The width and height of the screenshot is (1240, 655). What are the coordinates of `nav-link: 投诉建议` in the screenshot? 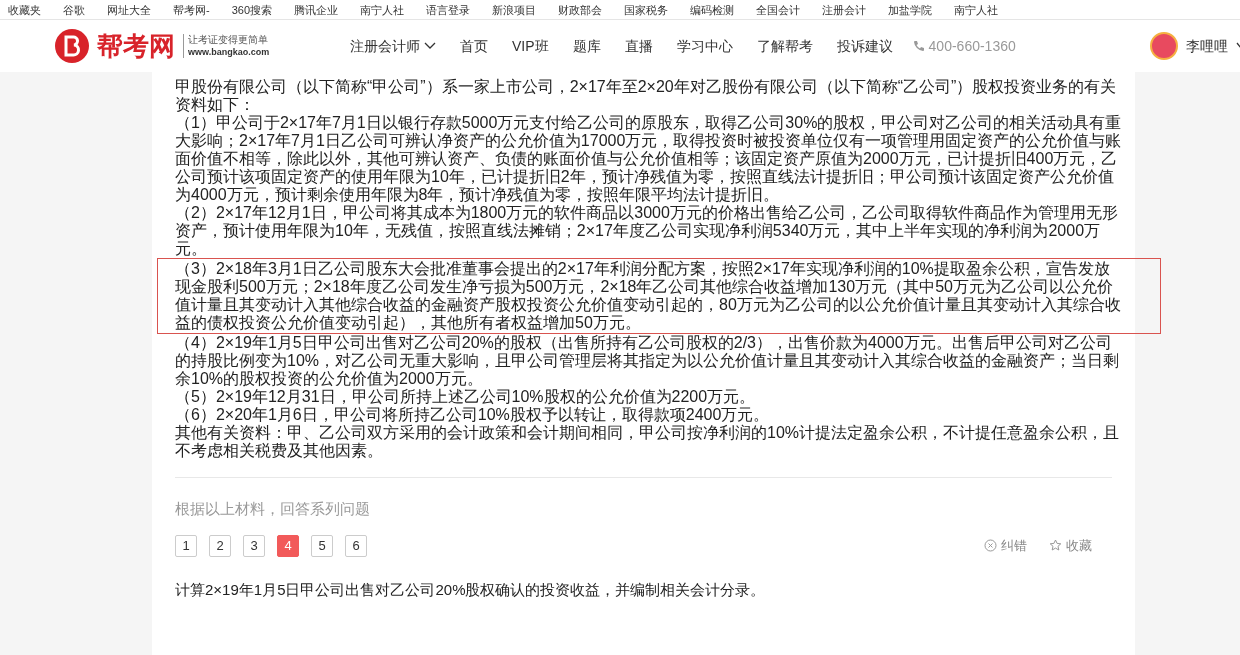 It's located at (864, 46).